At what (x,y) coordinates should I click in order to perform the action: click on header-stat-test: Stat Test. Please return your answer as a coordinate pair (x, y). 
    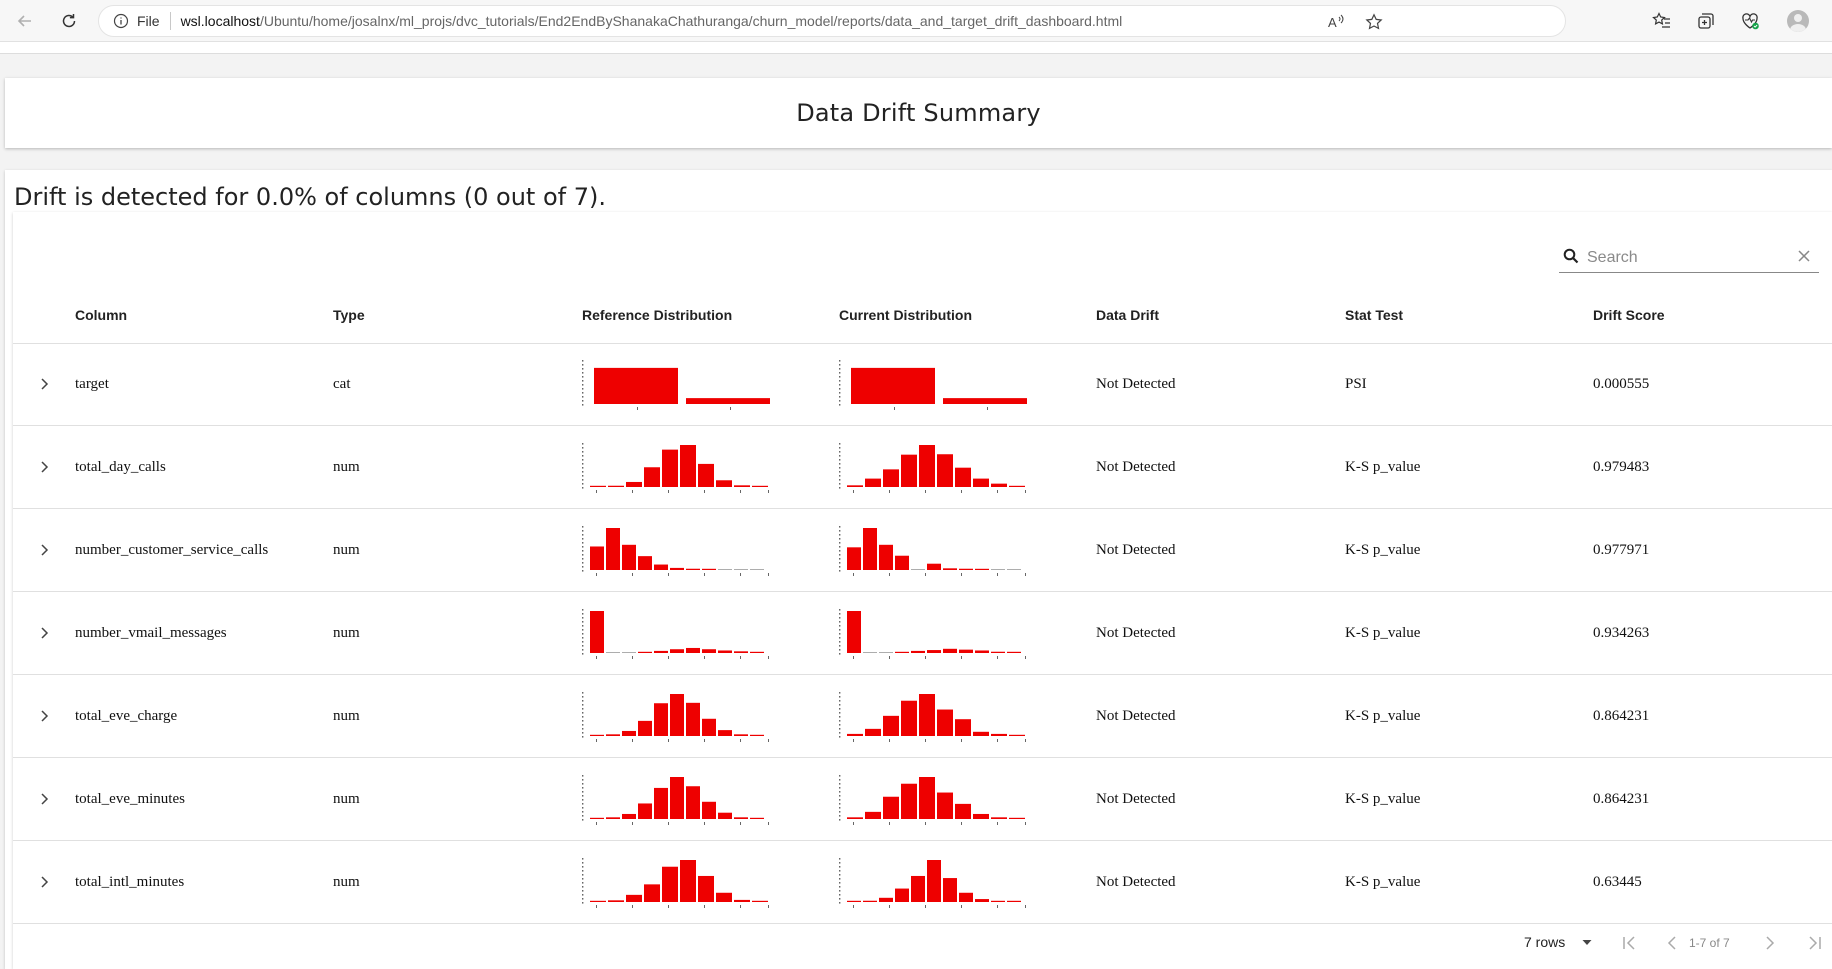
    Looking at the image, I should click on (1374, 315).